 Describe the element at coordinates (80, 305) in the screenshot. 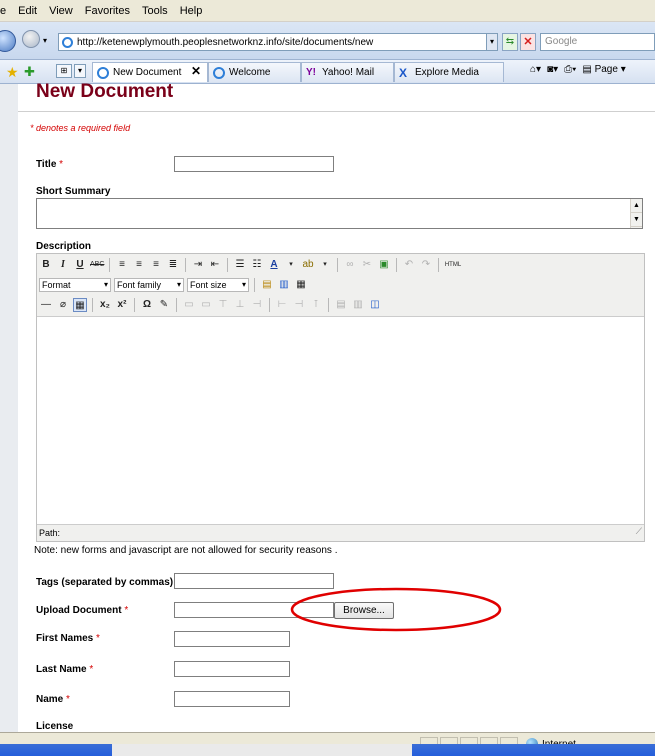

I see `table-icon: ▦` at that location.